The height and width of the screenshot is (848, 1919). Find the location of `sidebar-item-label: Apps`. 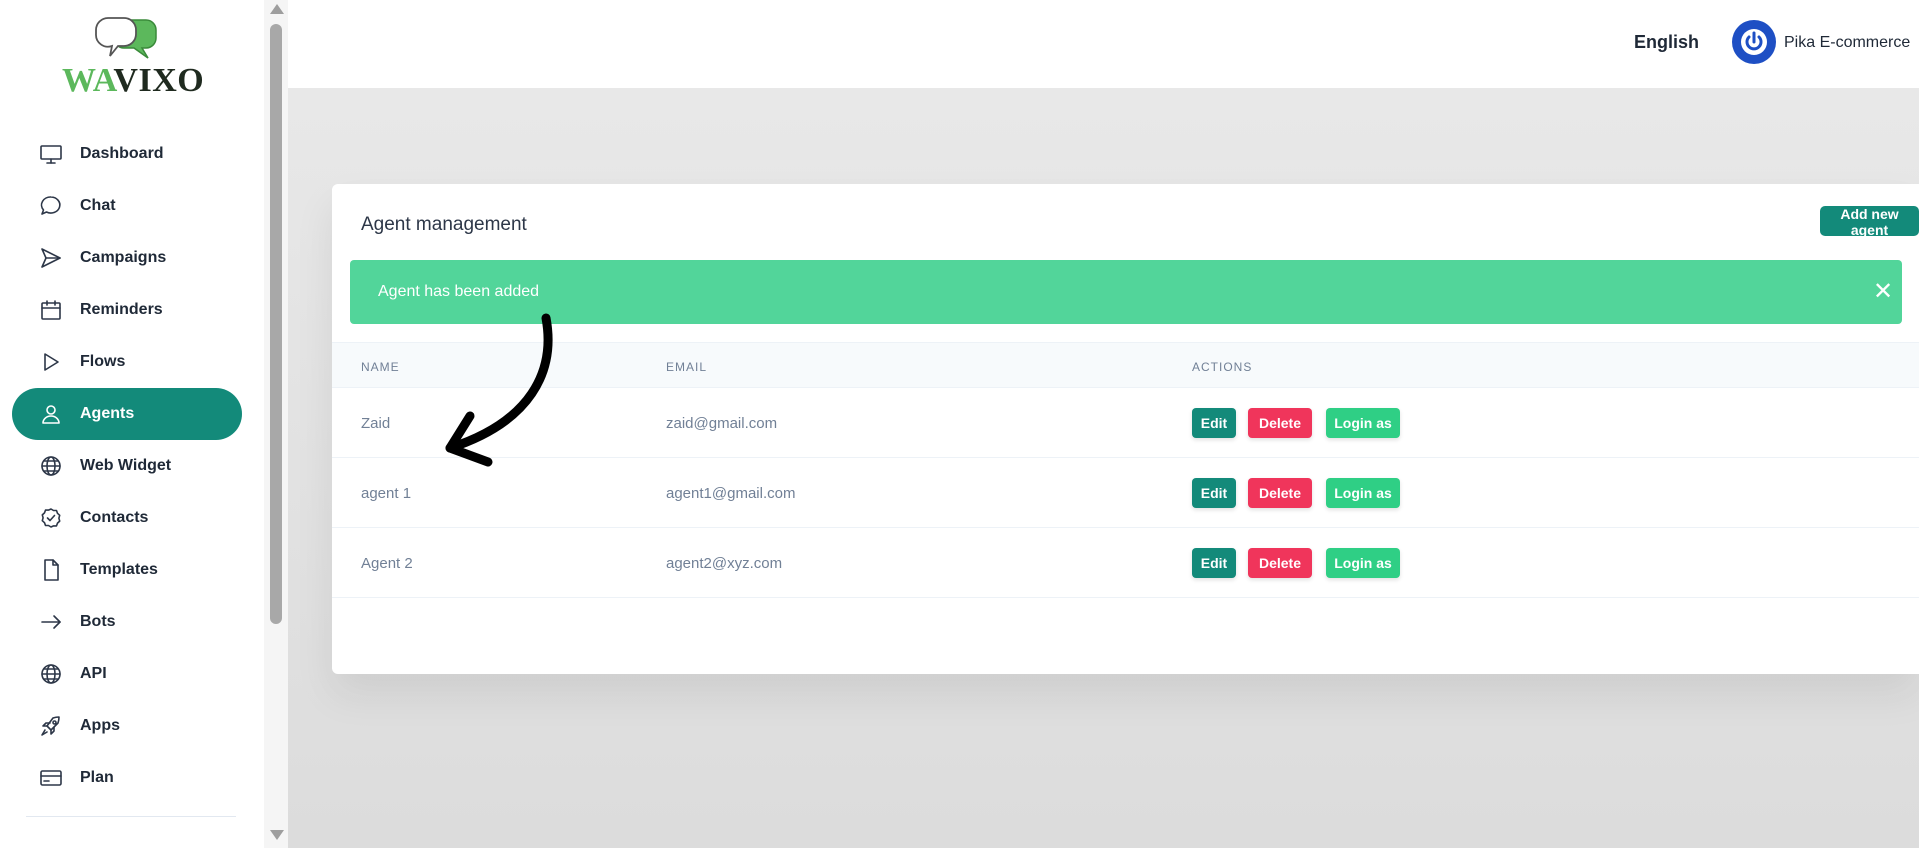

sidebar-item-label: Apps is located at coordinates (100, 725).